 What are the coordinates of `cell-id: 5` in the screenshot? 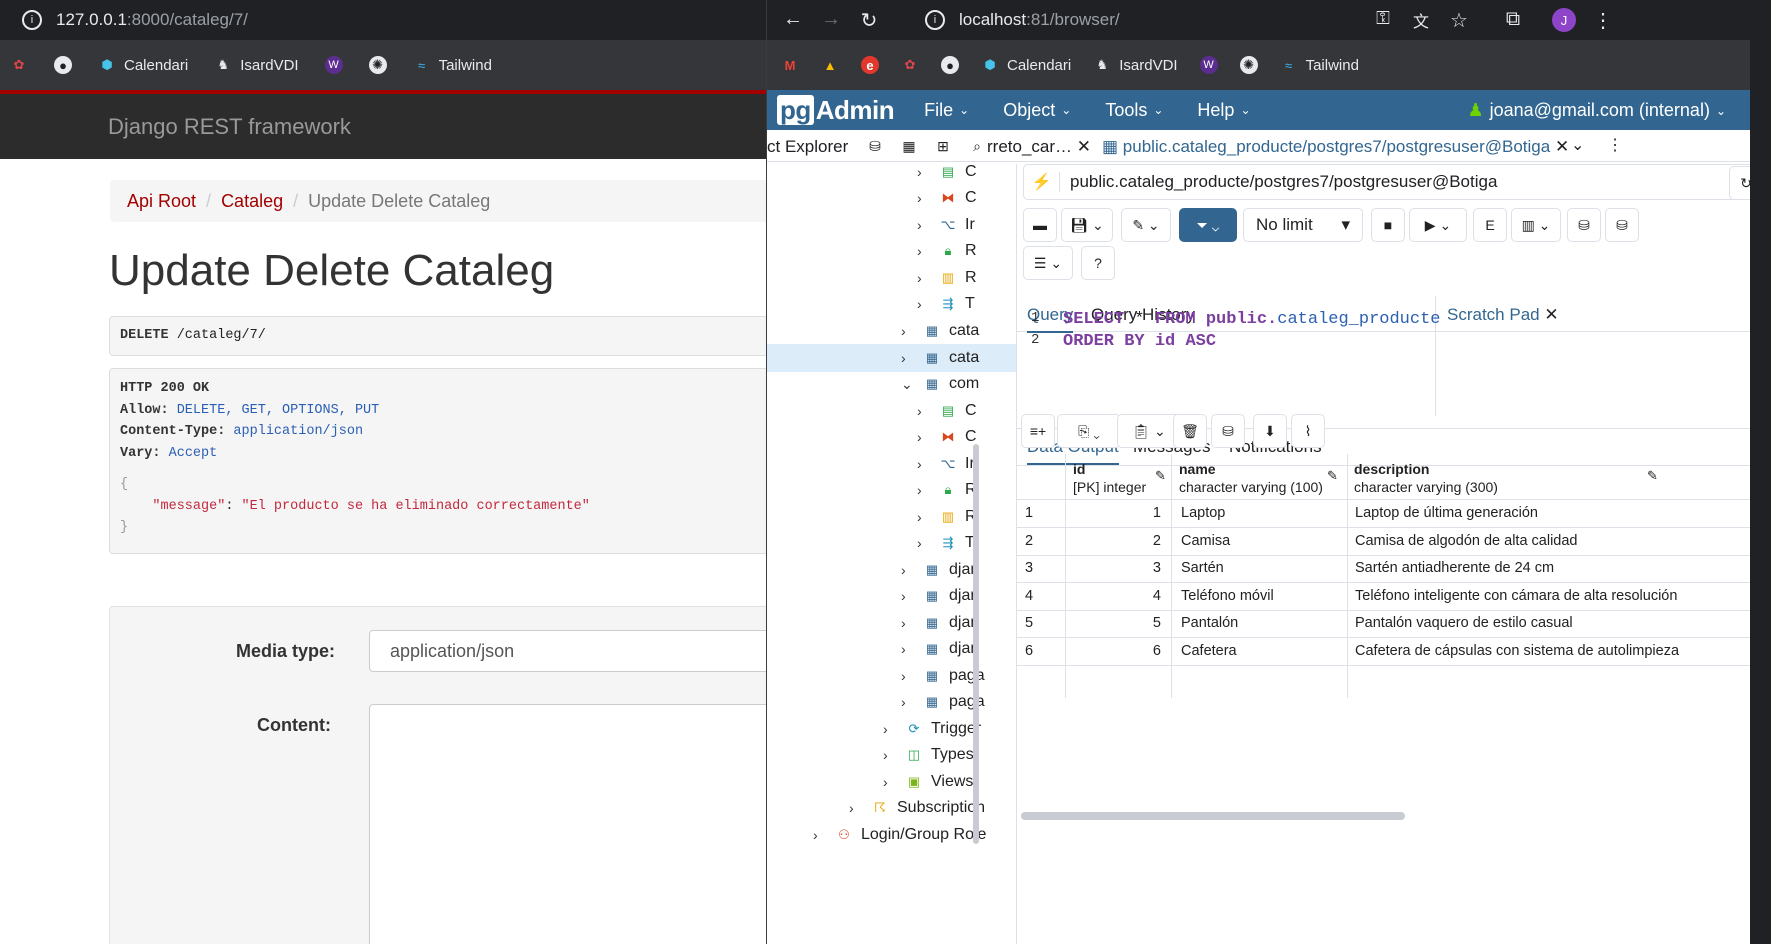 It's located at (1117, 623).